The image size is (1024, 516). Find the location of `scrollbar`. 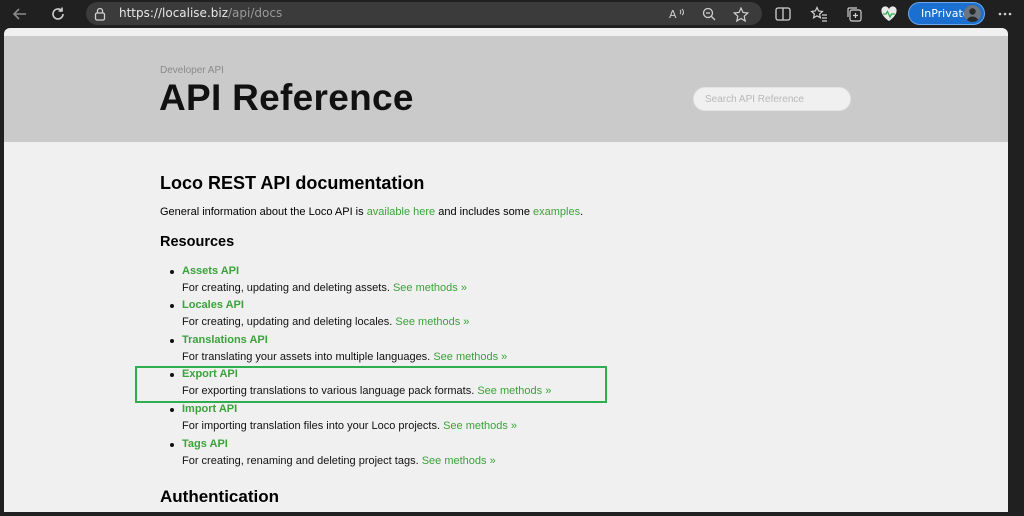

scrollbar is located at coordinates (1016, 272).